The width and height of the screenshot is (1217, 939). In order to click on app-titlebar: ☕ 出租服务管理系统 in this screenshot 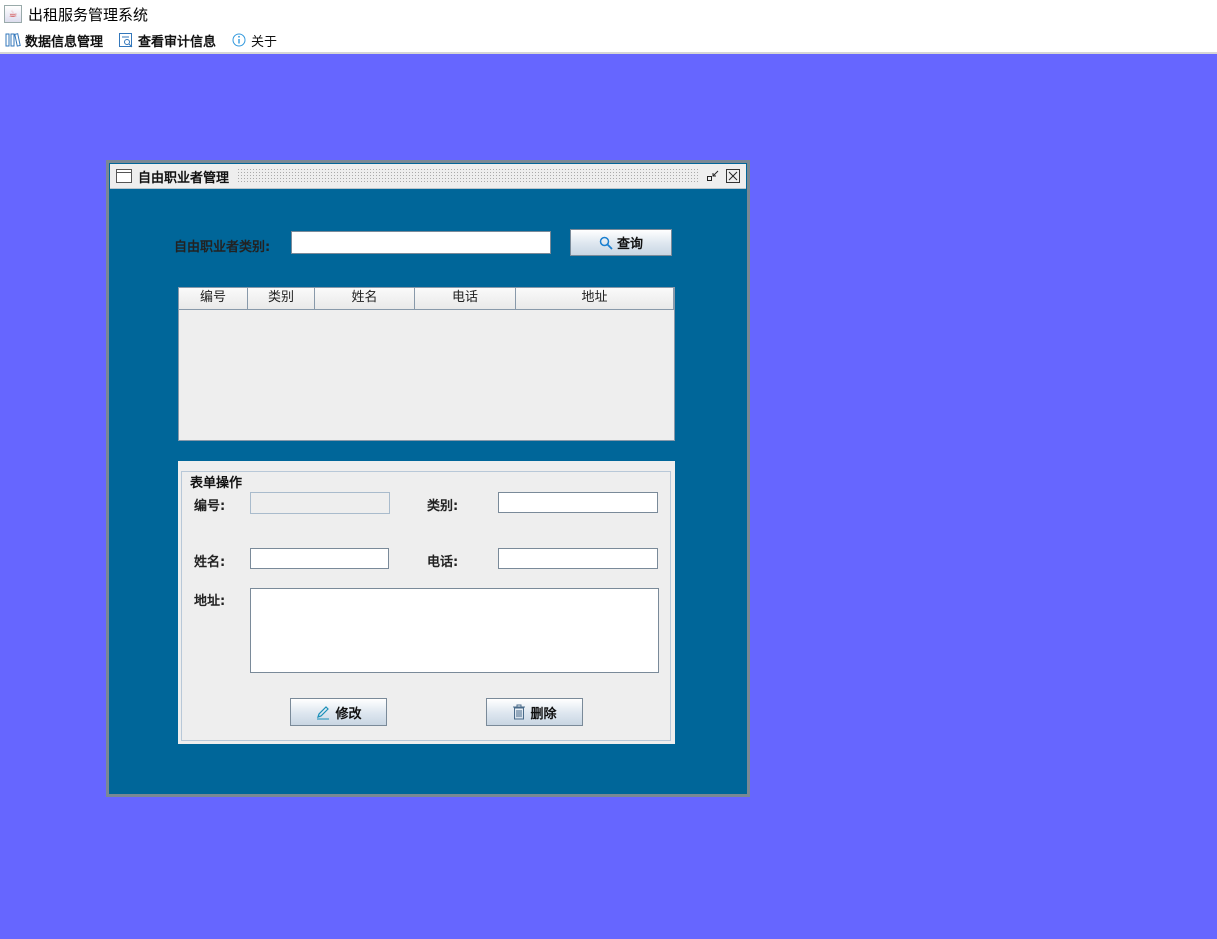, I will do `click(608, 14)`.